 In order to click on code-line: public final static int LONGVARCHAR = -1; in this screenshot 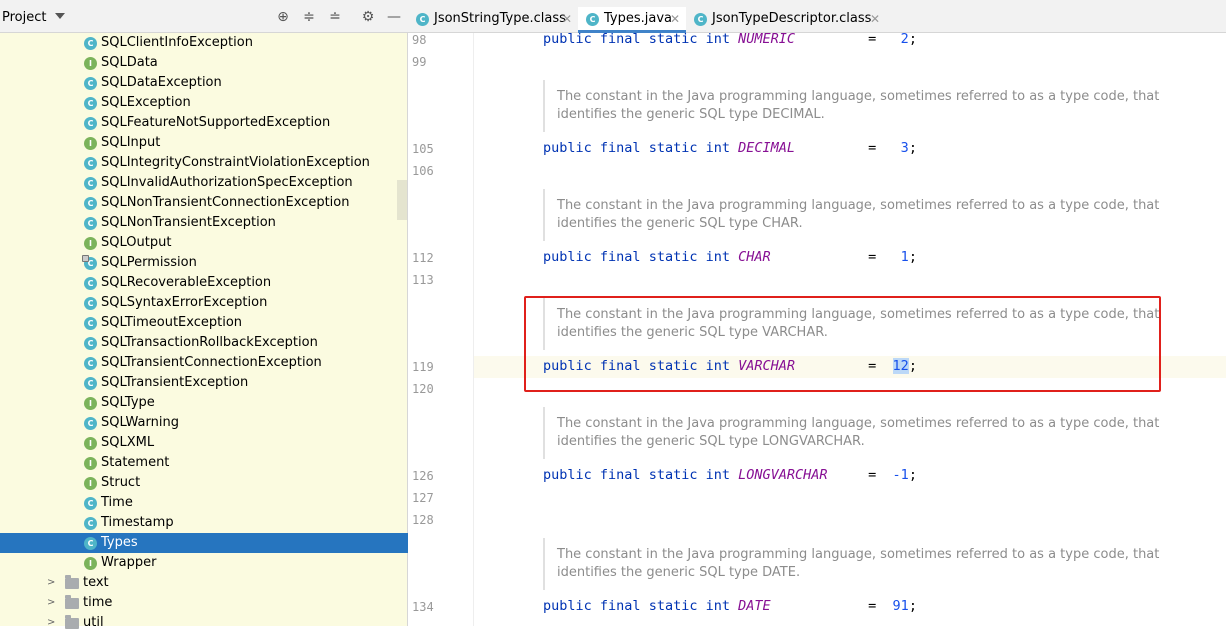, I will do `click(730, 475)`.